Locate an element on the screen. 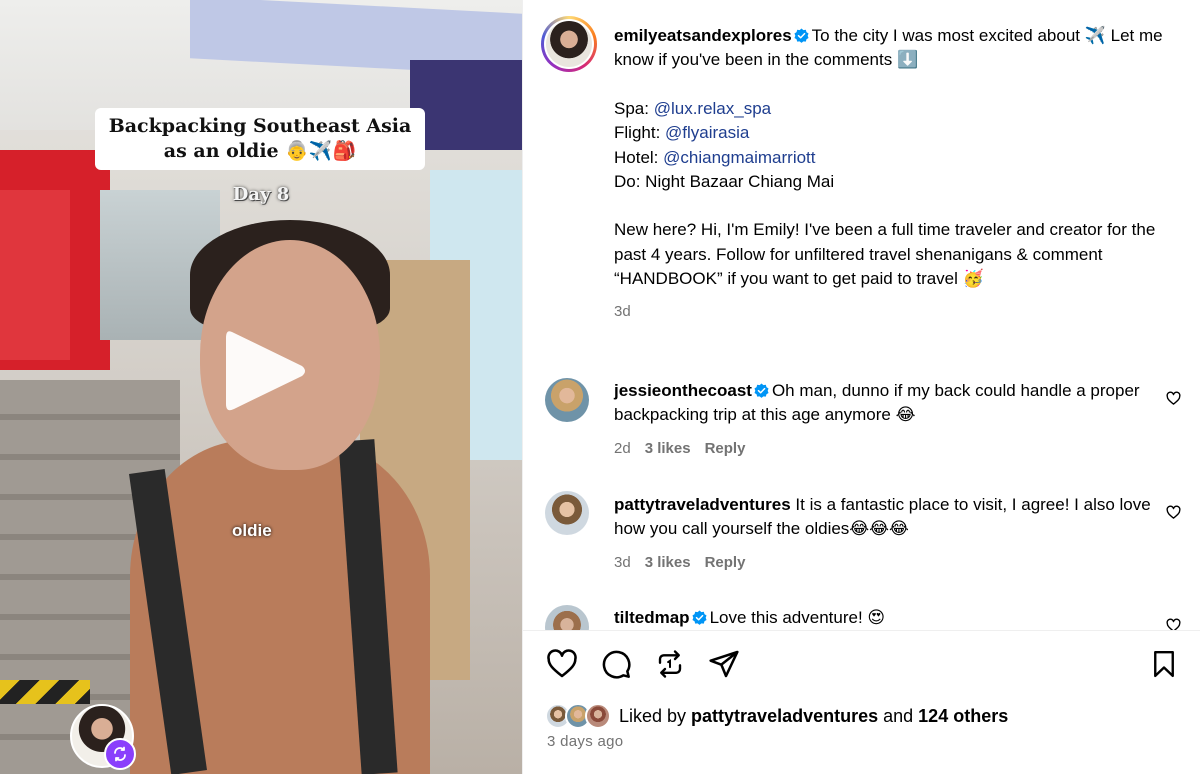 The height and width of the screenshot is (774, 1200). comment-username: tiltedmap is located at coordinates (652, 617).